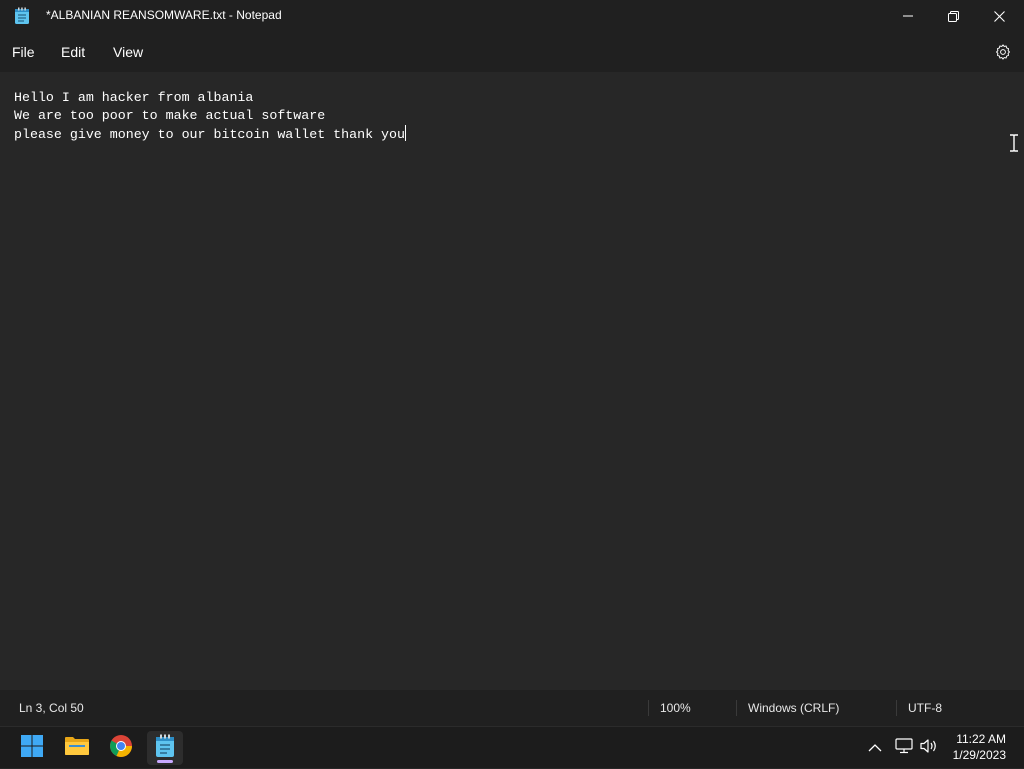 This screenshot has height=769, width=1024. I want to click on menu-file: File, so click(23, 52).